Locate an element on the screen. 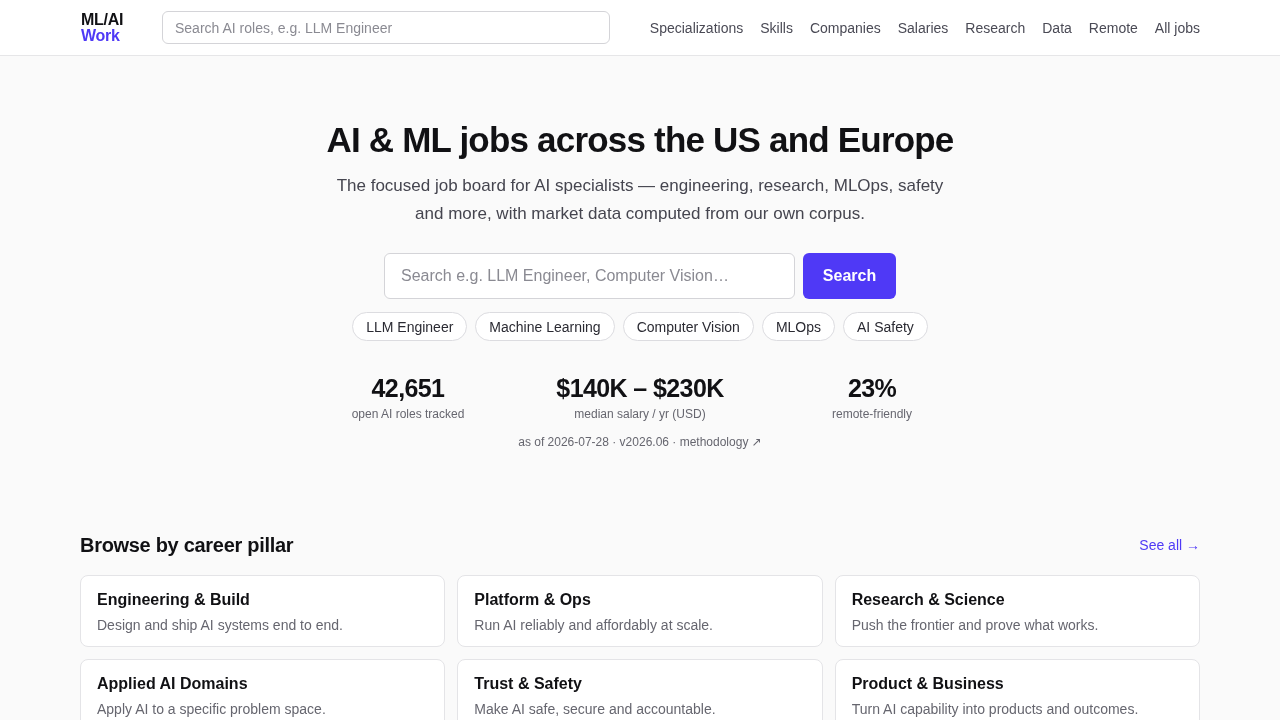  nav-link: Salaries is located at coordinates (923, 27).